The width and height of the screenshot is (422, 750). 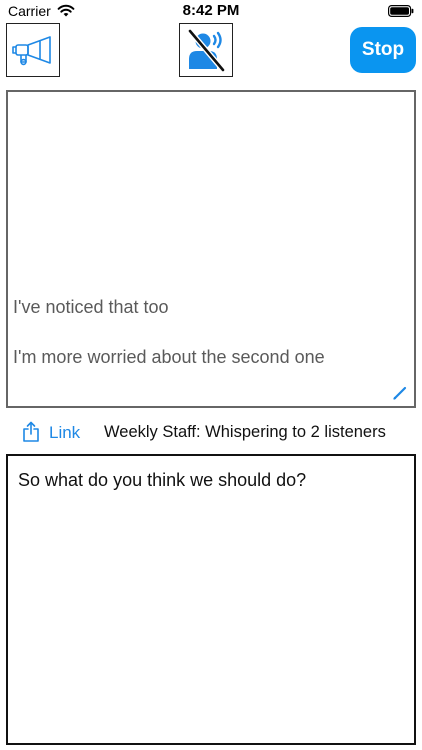 What do you see at coordinates (91, 307) in the screenshot?
I see `transcript-line: I've noticed that too` at bounding box center [91, 307].